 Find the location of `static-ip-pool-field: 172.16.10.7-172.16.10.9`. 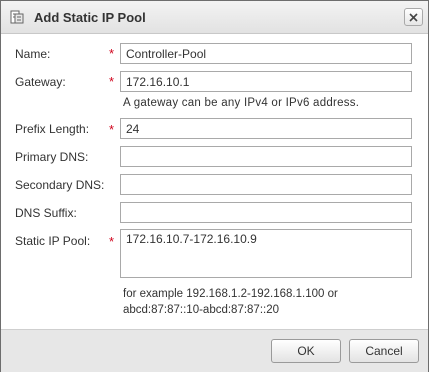

static-ip-pool-field: 172.16.10.7-172.16.10.9 is located at coordinates (266, 253).